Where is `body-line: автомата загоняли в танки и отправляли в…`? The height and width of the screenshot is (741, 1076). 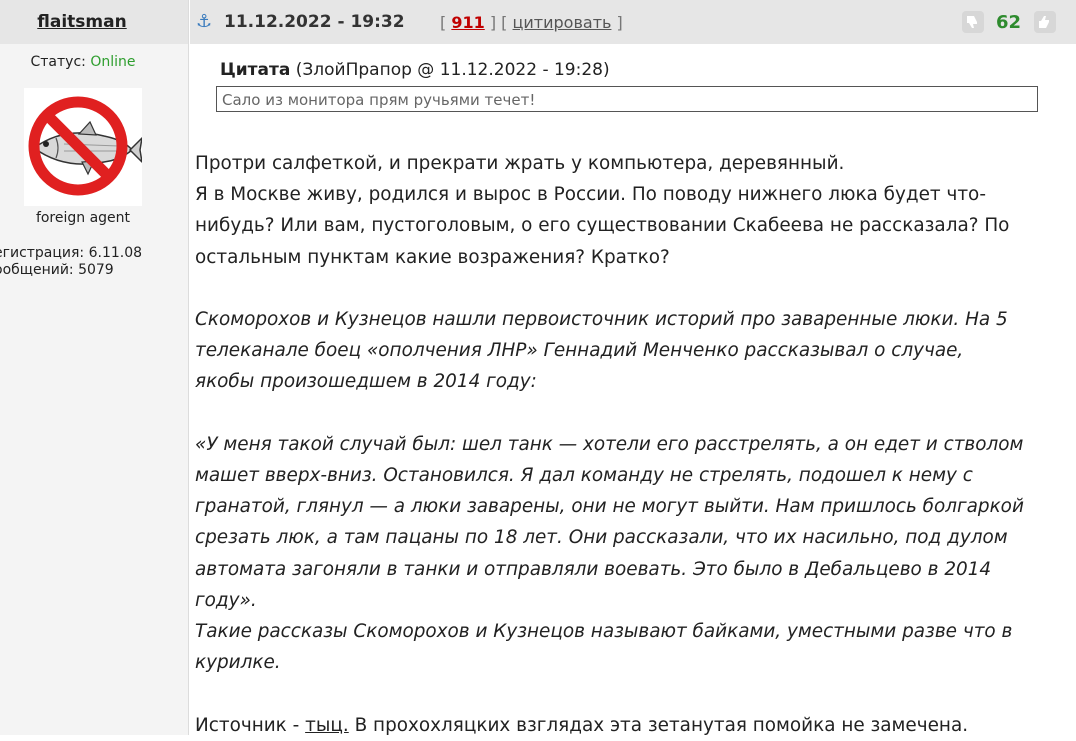
body-line: автомата загоняли в танки и отправляли в… is located at coordinates (593, 569).